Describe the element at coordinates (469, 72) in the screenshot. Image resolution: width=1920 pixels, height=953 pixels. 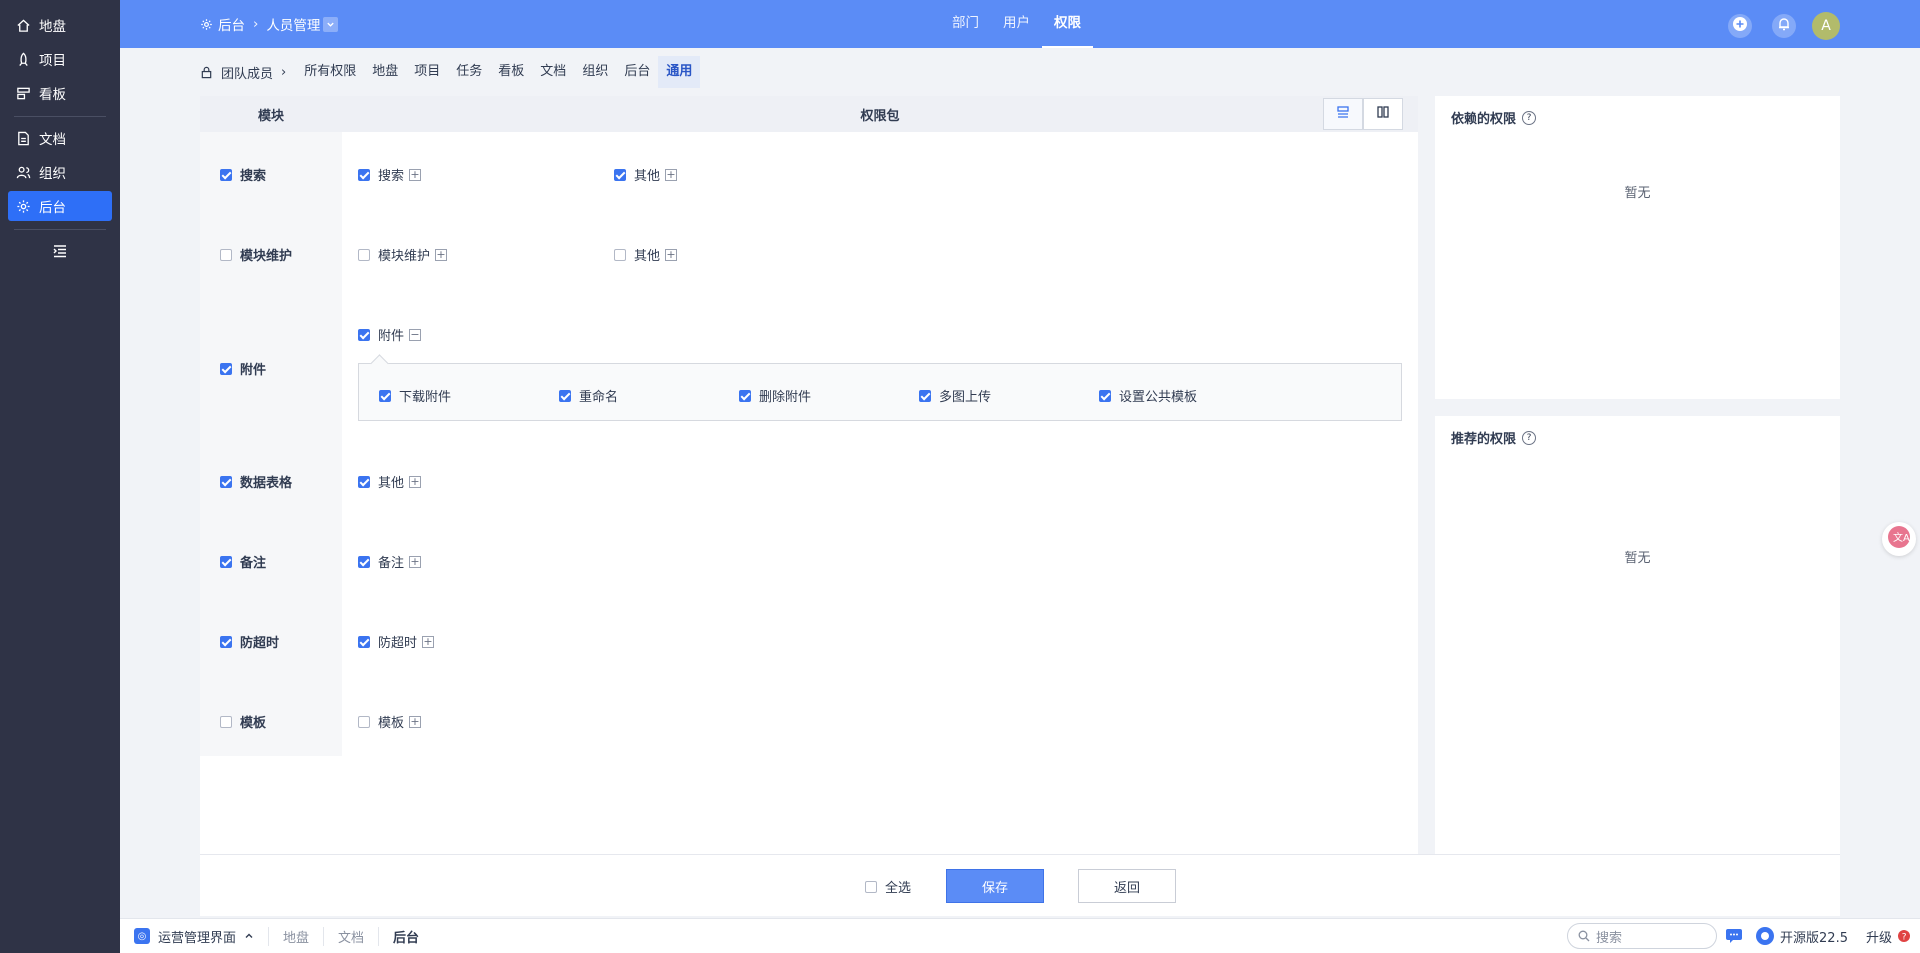
I see `subtab-task: 任务` at that location.